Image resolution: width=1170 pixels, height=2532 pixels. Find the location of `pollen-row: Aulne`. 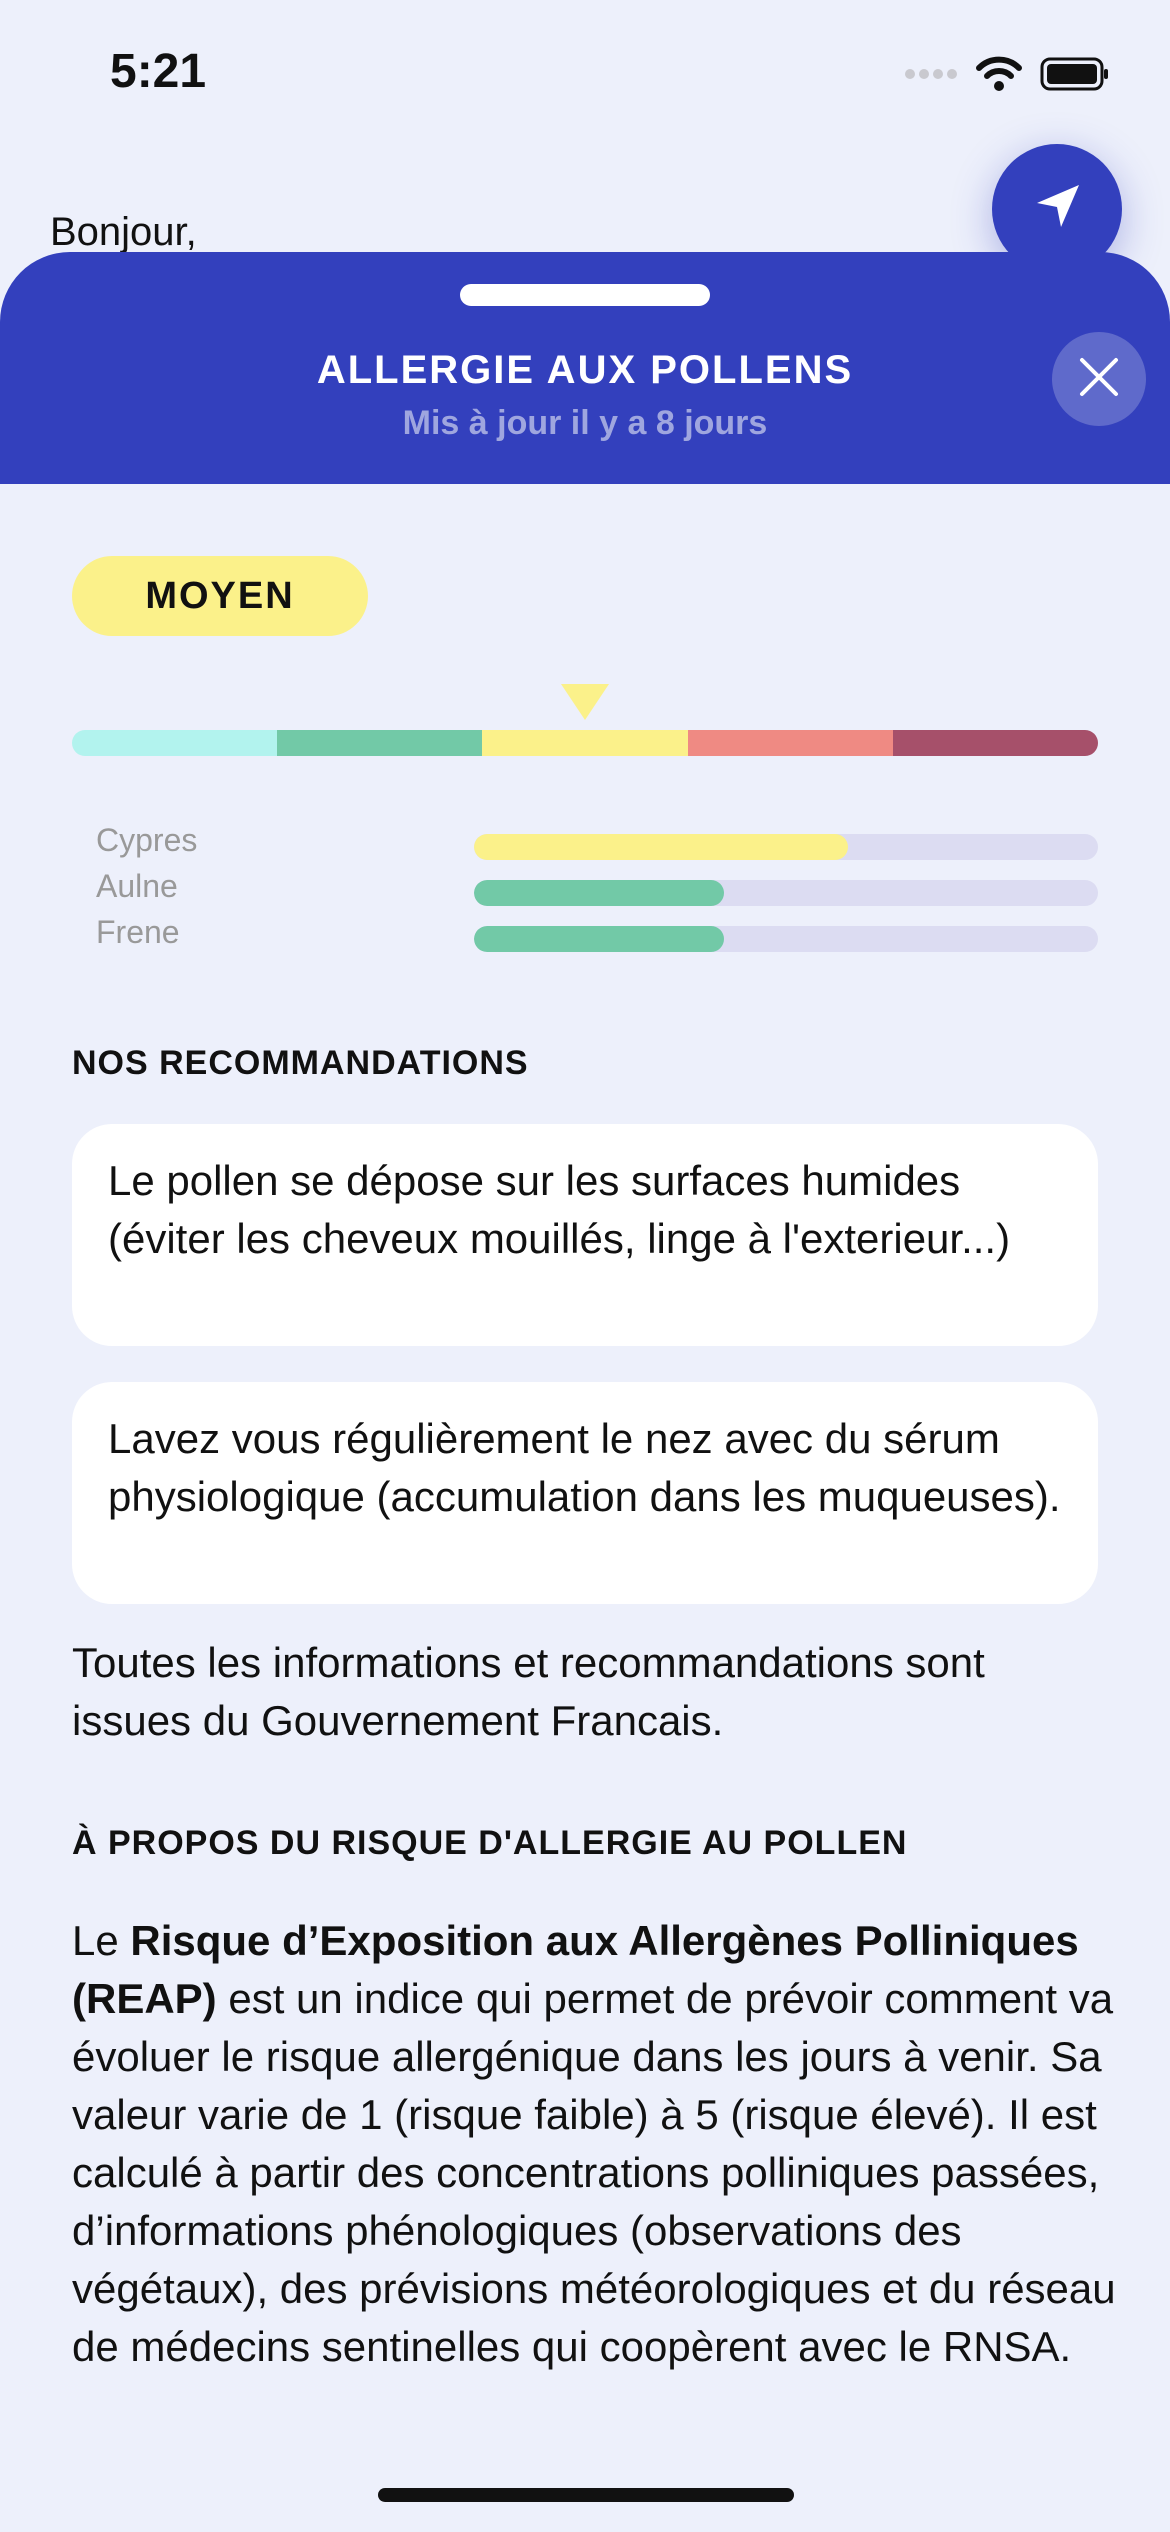

pollen-row: Aulne is located at coordinates (597, 891).